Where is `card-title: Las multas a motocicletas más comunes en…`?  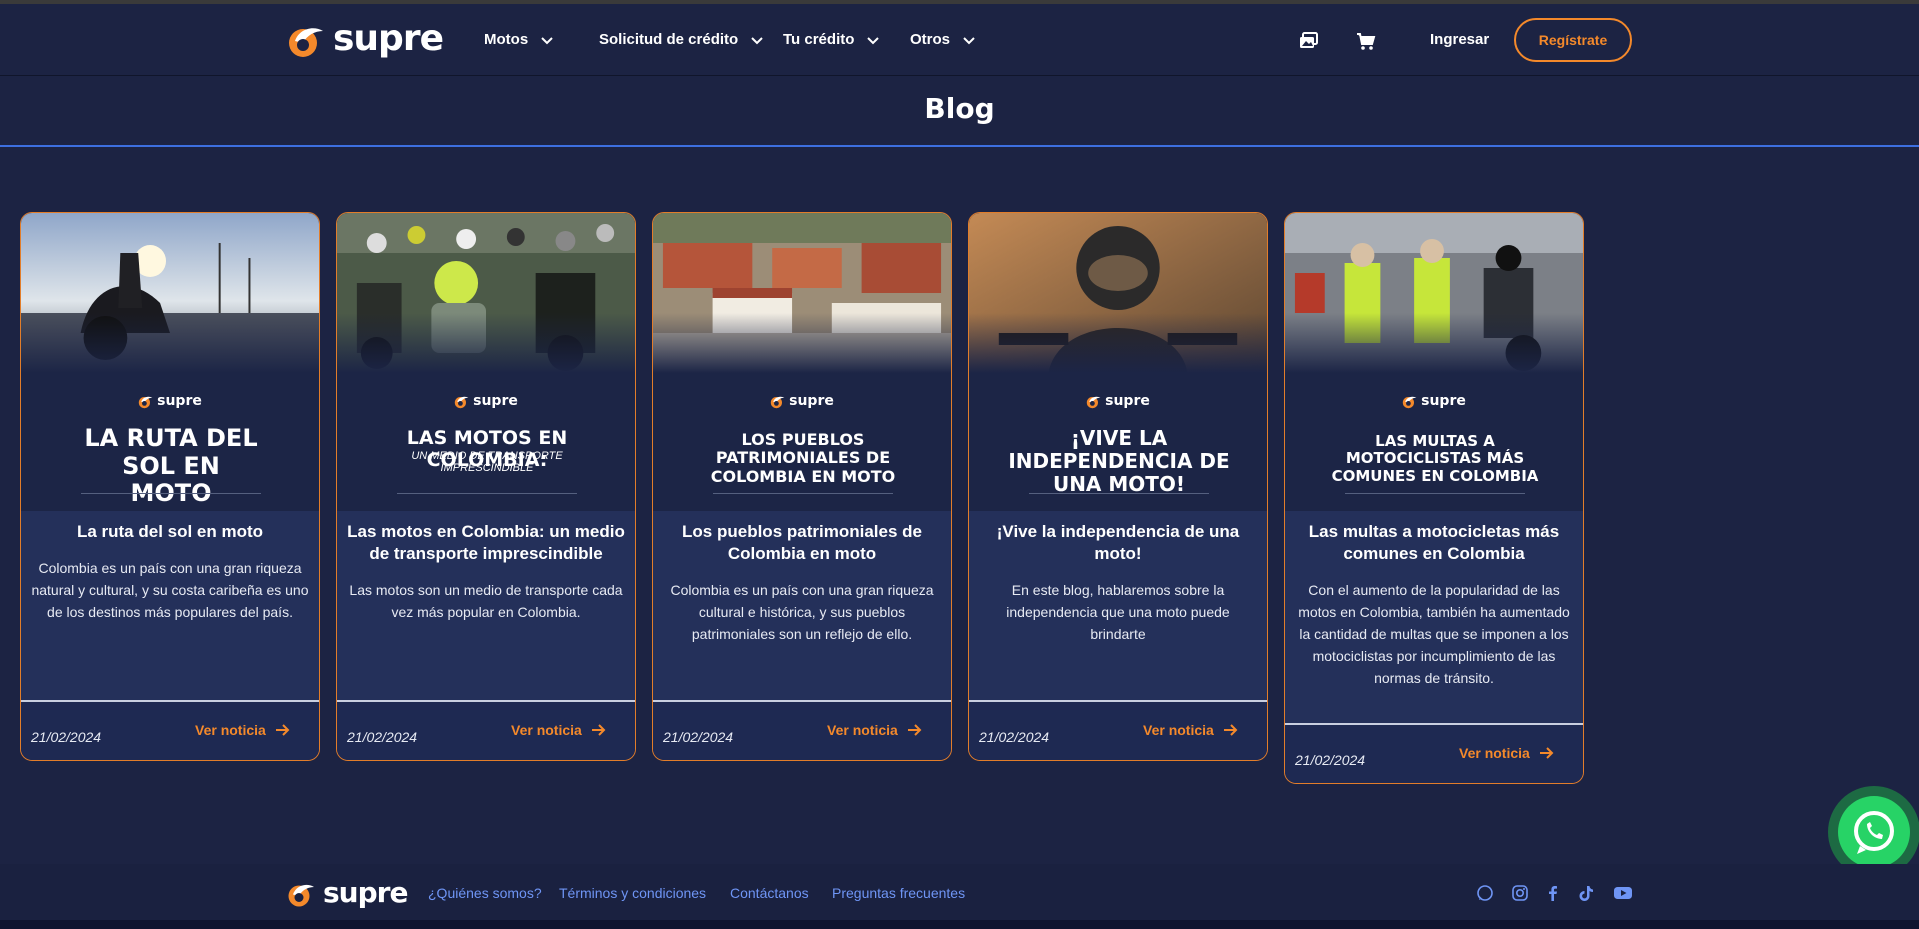 card-title: Las multas a motocicletas más comunes en… is located at coordinates (1434, 542).